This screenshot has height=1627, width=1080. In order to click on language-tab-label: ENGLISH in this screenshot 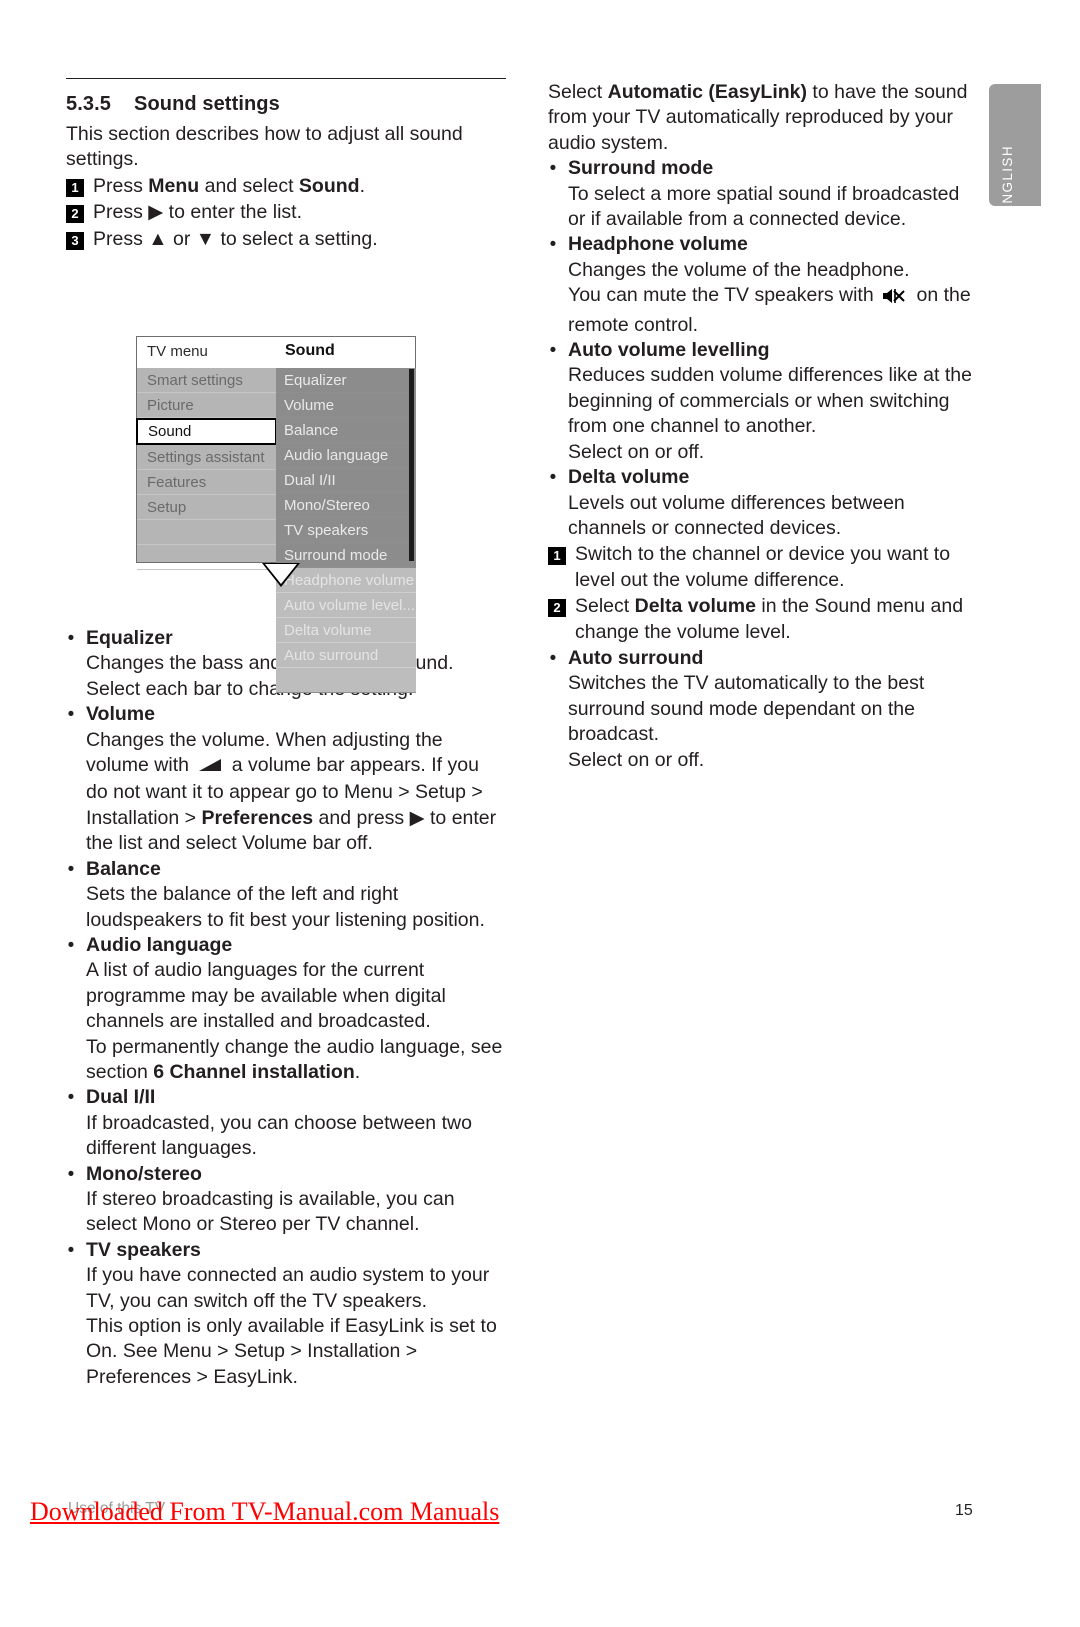, I will do `click(1007, 180)`.